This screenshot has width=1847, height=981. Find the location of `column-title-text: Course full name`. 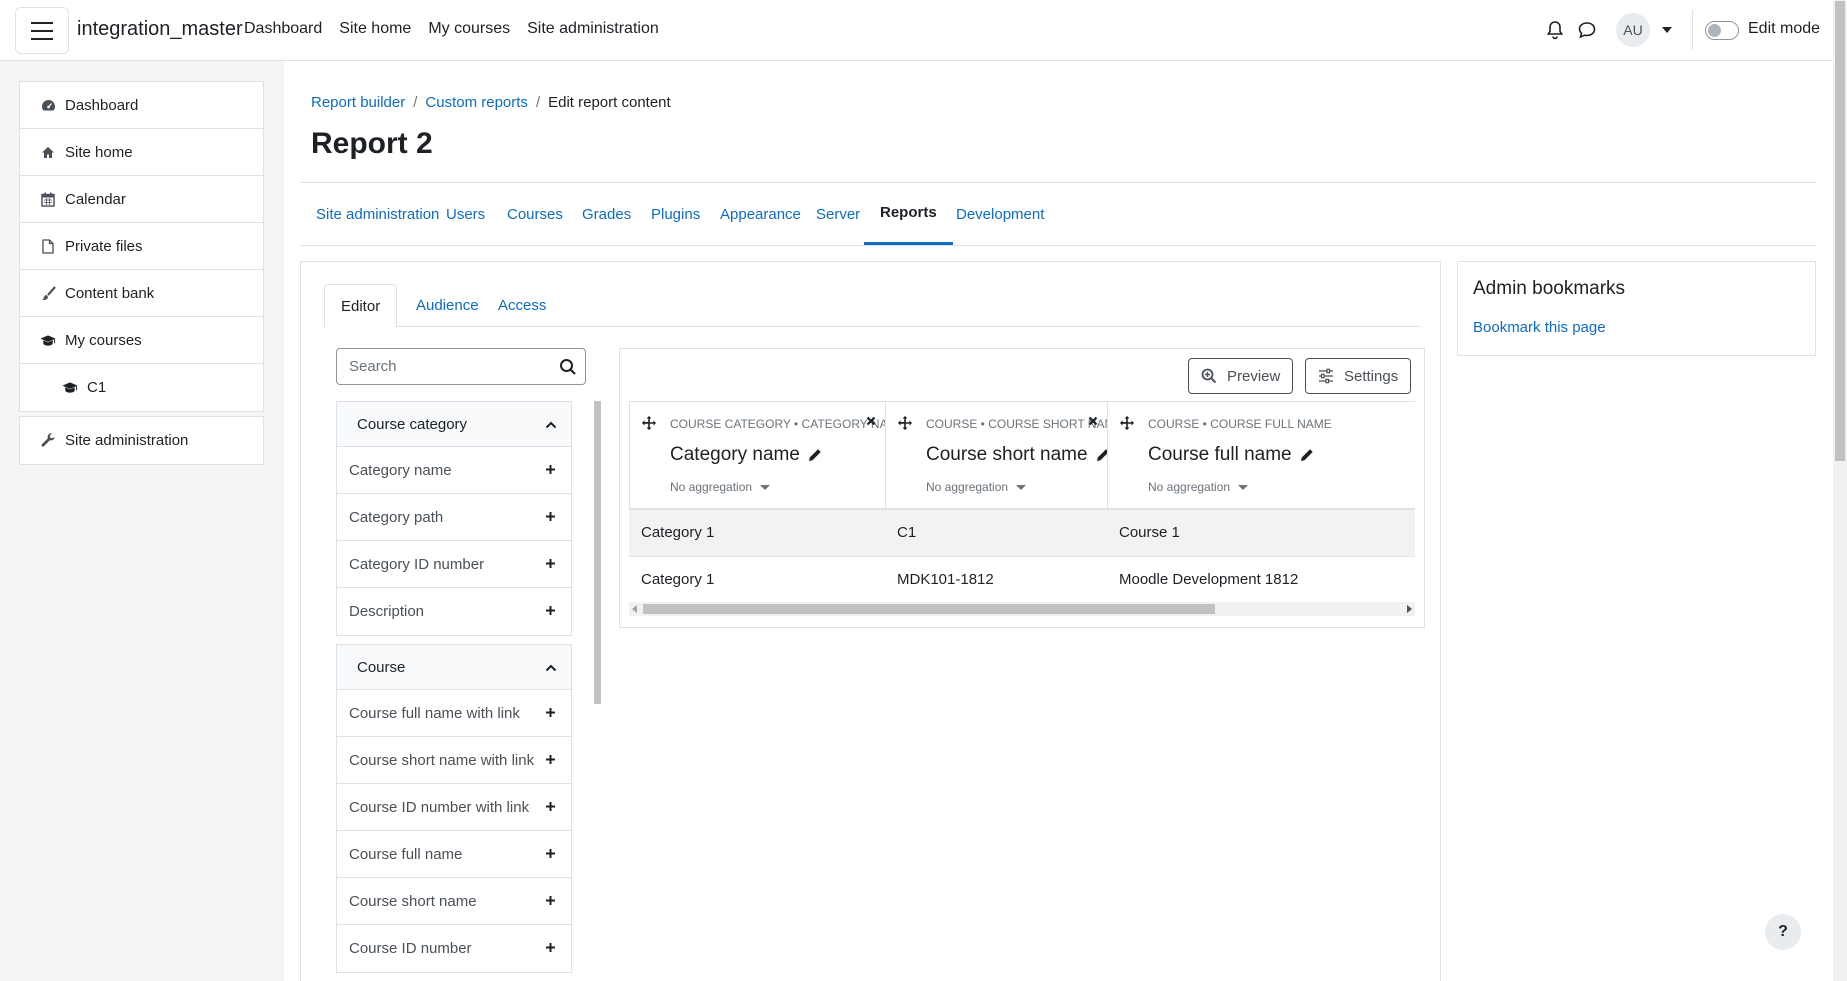

column-title-text: Course full name is located at coordinates (1220, 454).